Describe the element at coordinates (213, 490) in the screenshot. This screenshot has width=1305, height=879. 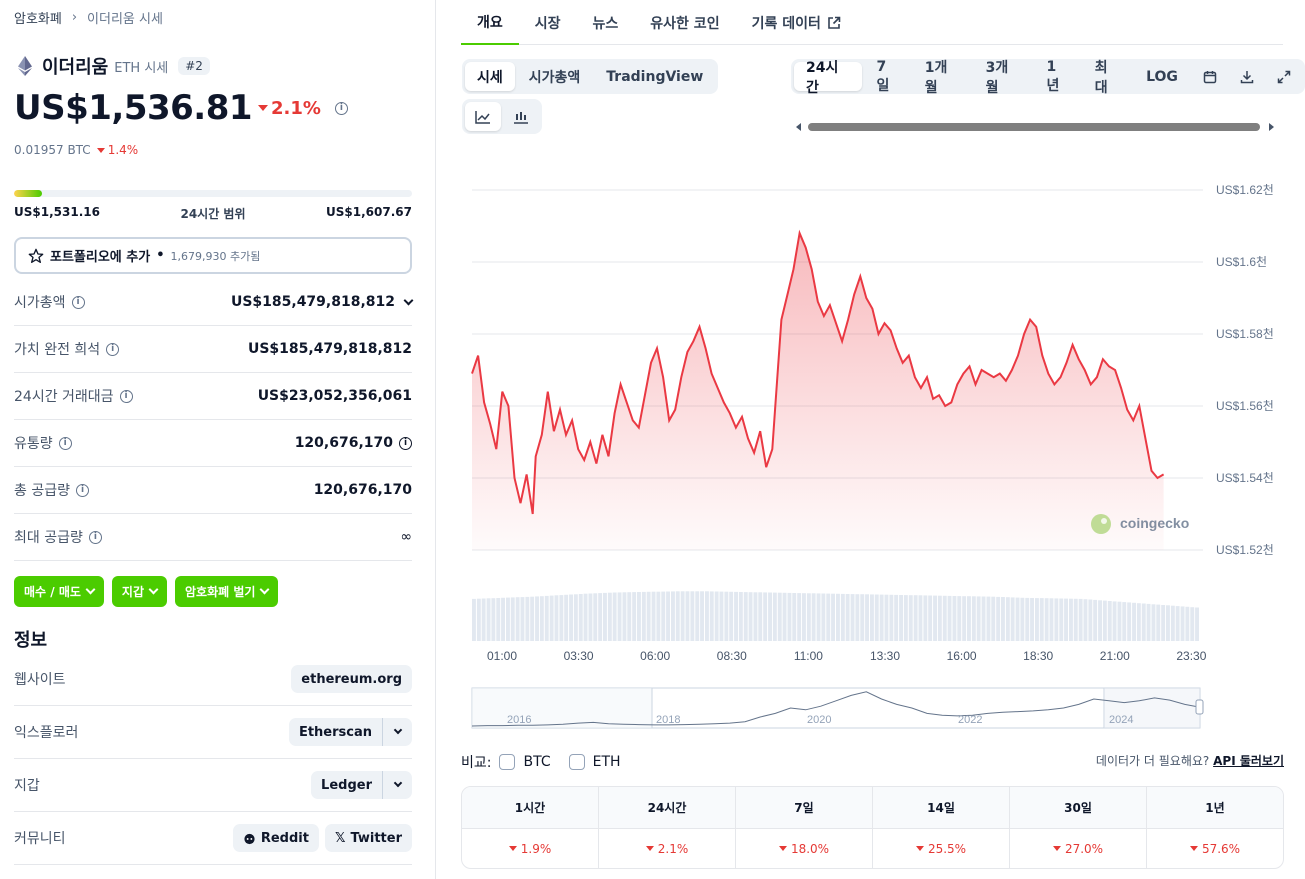
I see `stat-row-total-supply: 총 공급량 i 120,676,170` at that location.